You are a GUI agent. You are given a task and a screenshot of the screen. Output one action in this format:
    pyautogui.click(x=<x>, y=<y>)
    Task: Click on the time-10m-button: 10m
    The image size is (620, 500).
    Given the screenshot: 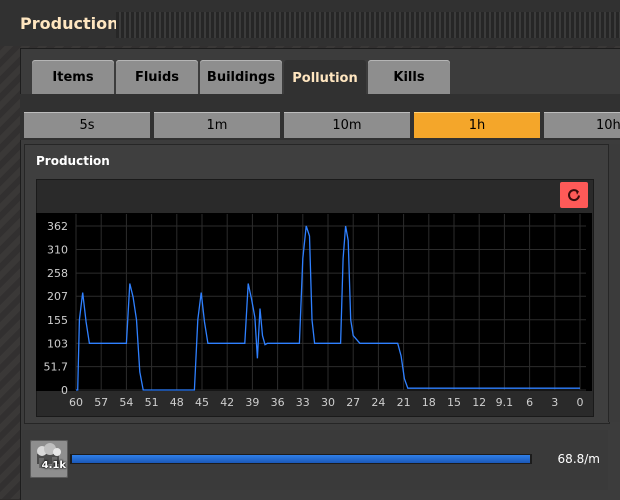 What is the action you would take?
    pyautogui.click(x=347, y=125)
    